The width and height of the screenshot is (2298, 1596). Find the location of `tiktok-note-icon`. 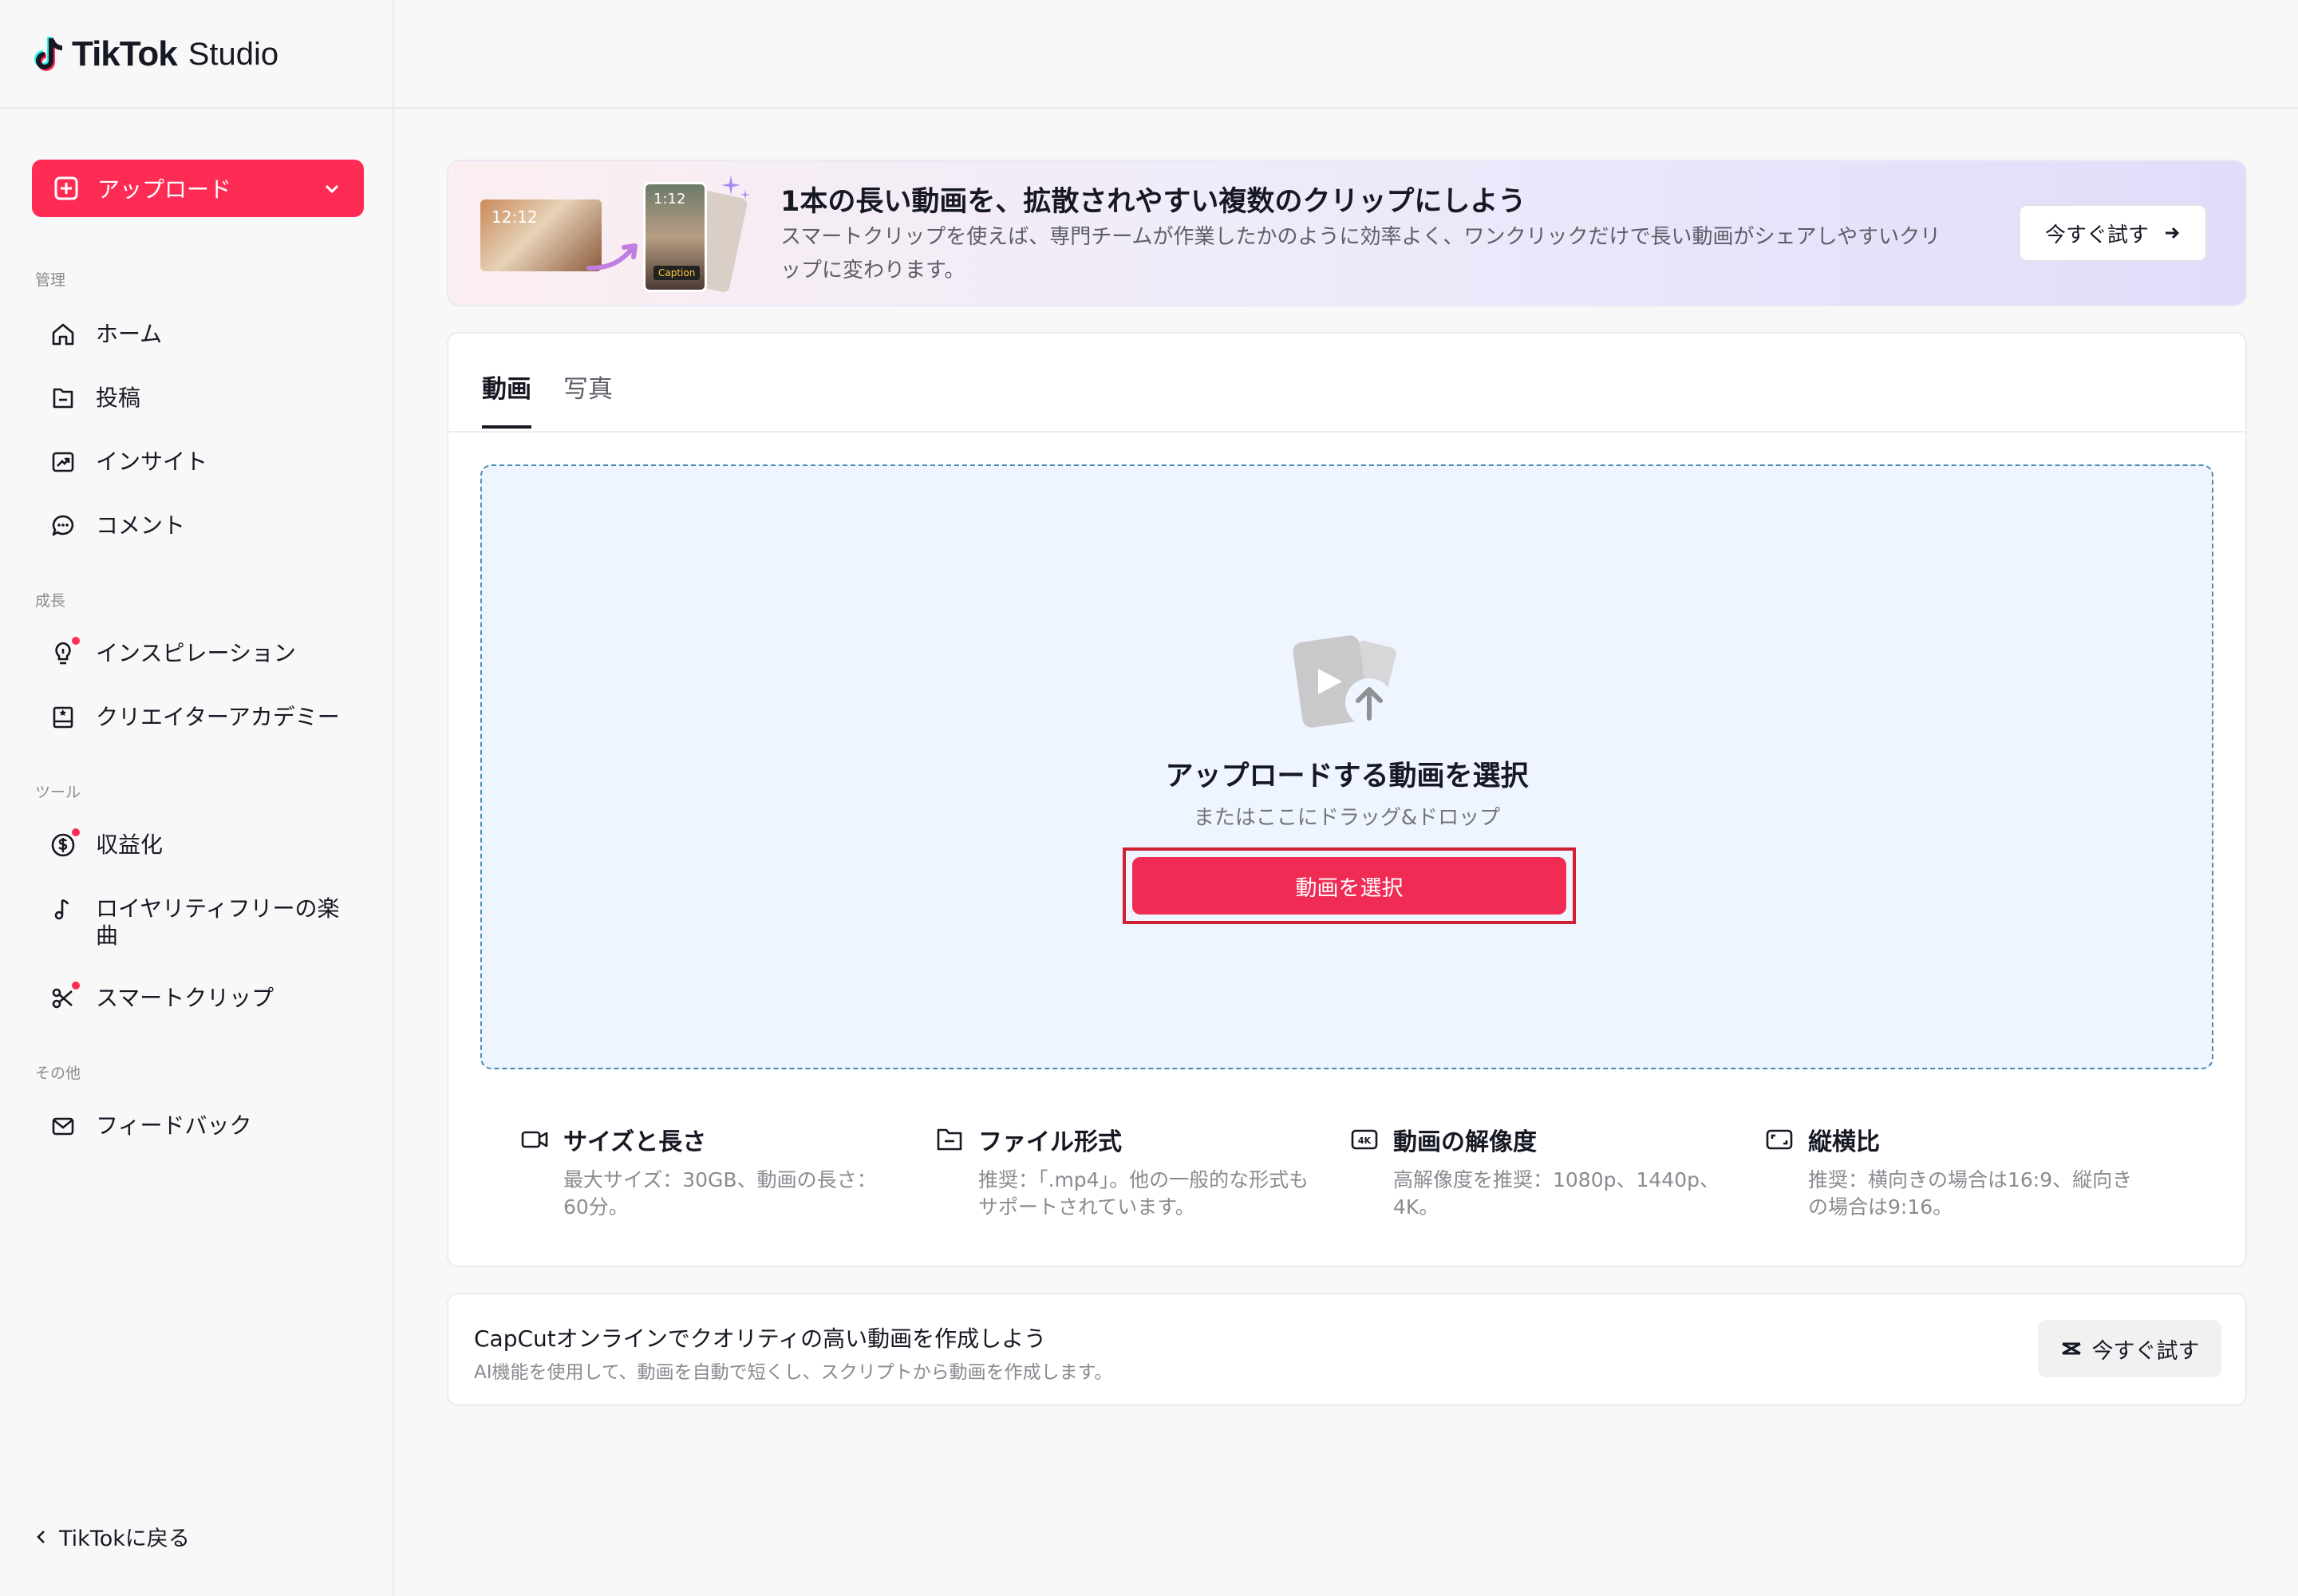

tiktok-note-icon is located at coordinates (49, 54).